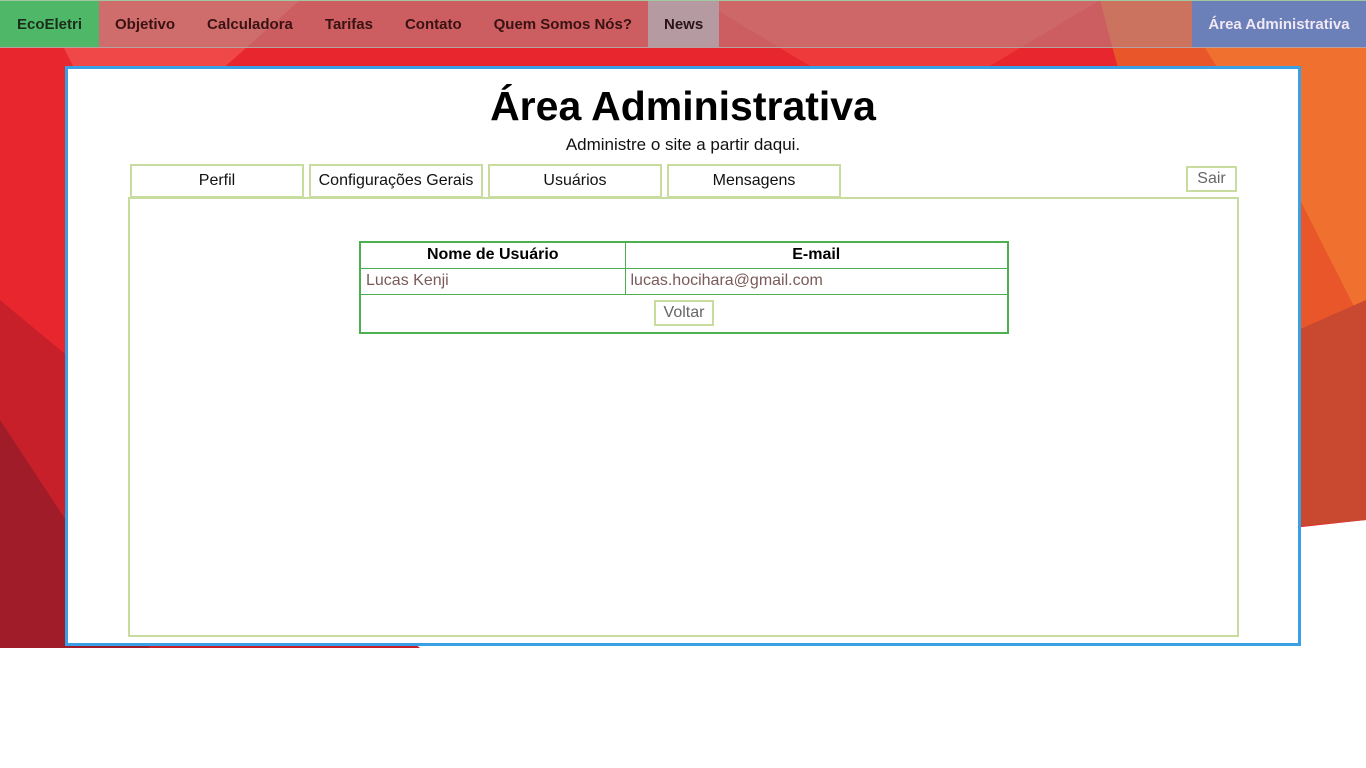  Describe the element at coordinates (683, 144) in the screenshot. I see `page-subtitle: Administre o site a partir daqui.` at that location.